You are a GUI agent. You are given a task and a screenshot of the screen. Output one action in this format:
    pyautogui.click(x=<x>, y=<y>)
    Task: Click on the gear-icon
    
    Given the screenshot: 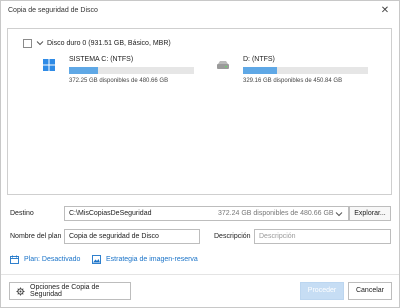 What is the action you would take?
    pyautogui.click(x=20, y=291)
    